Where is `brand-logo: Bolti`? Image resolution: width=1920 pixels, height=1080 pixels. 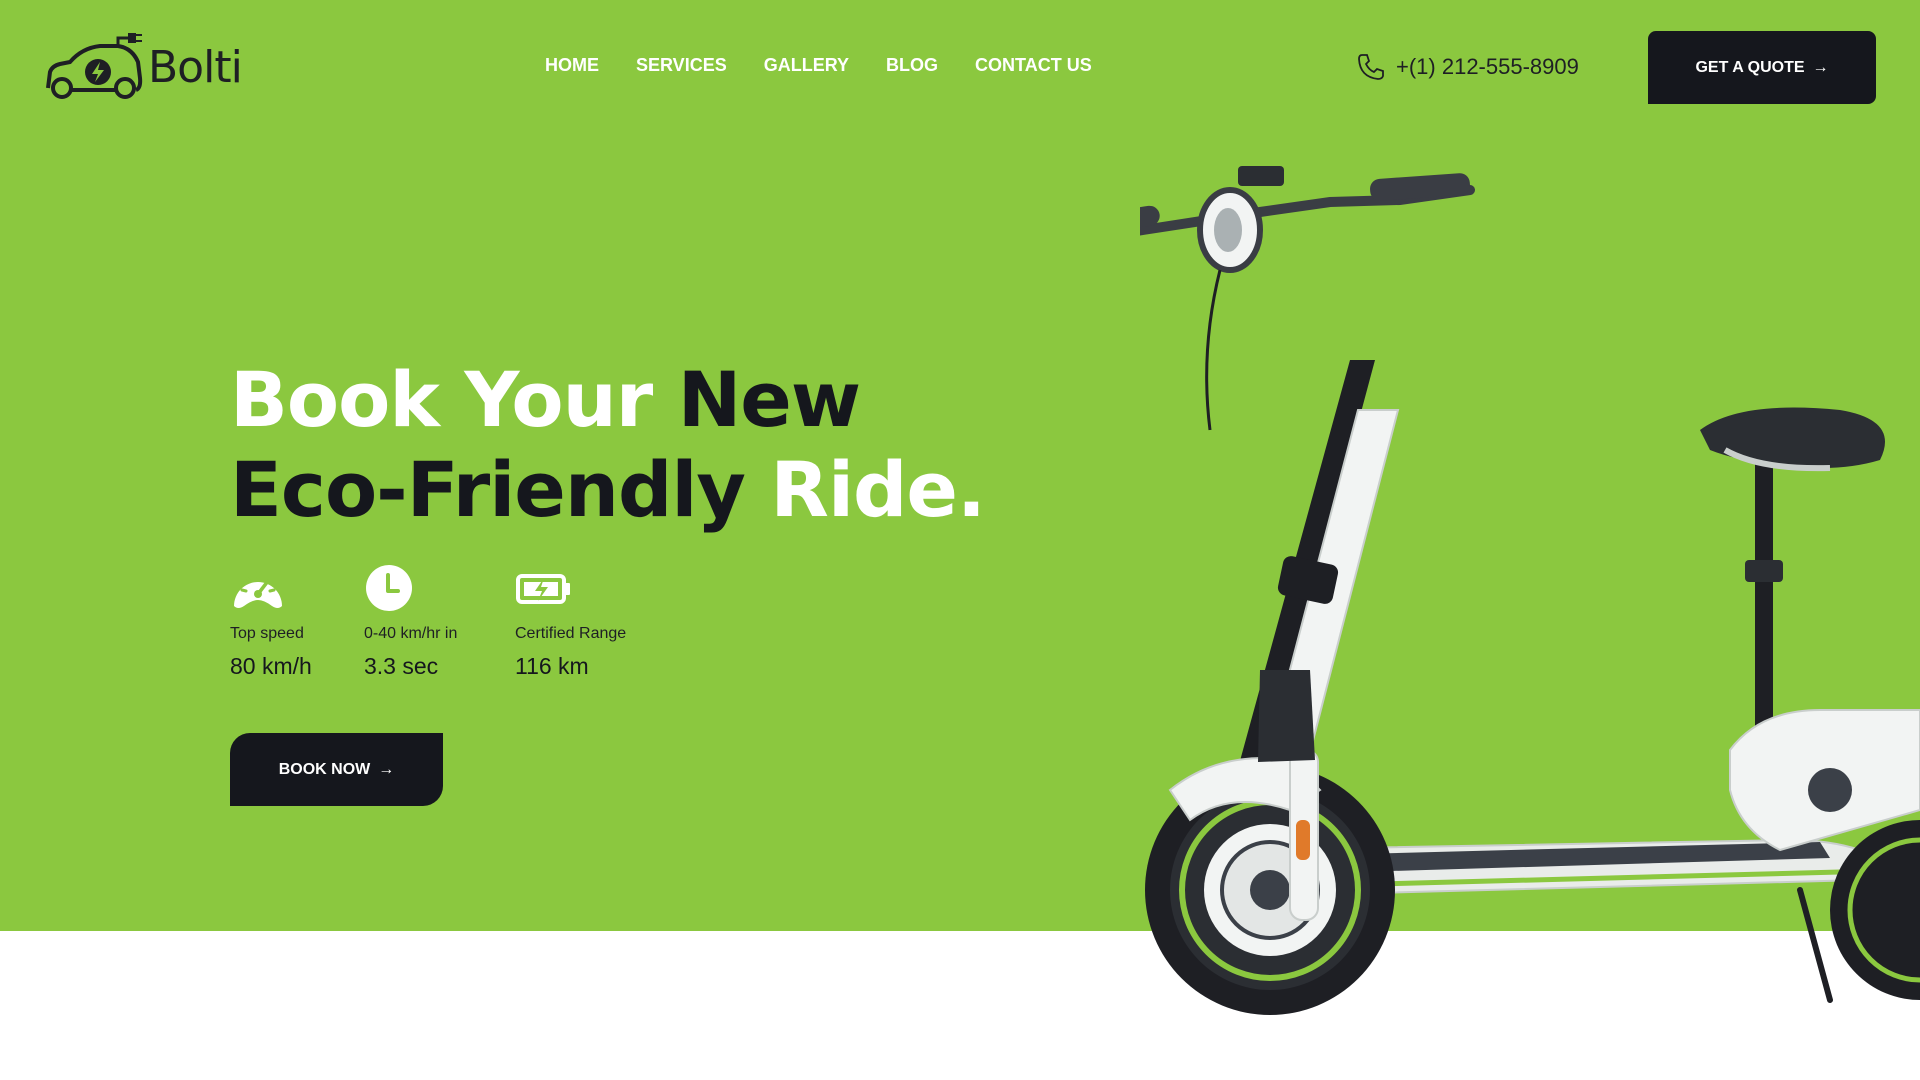
brand-logo: Bolti is located at coordinates (162, 68).